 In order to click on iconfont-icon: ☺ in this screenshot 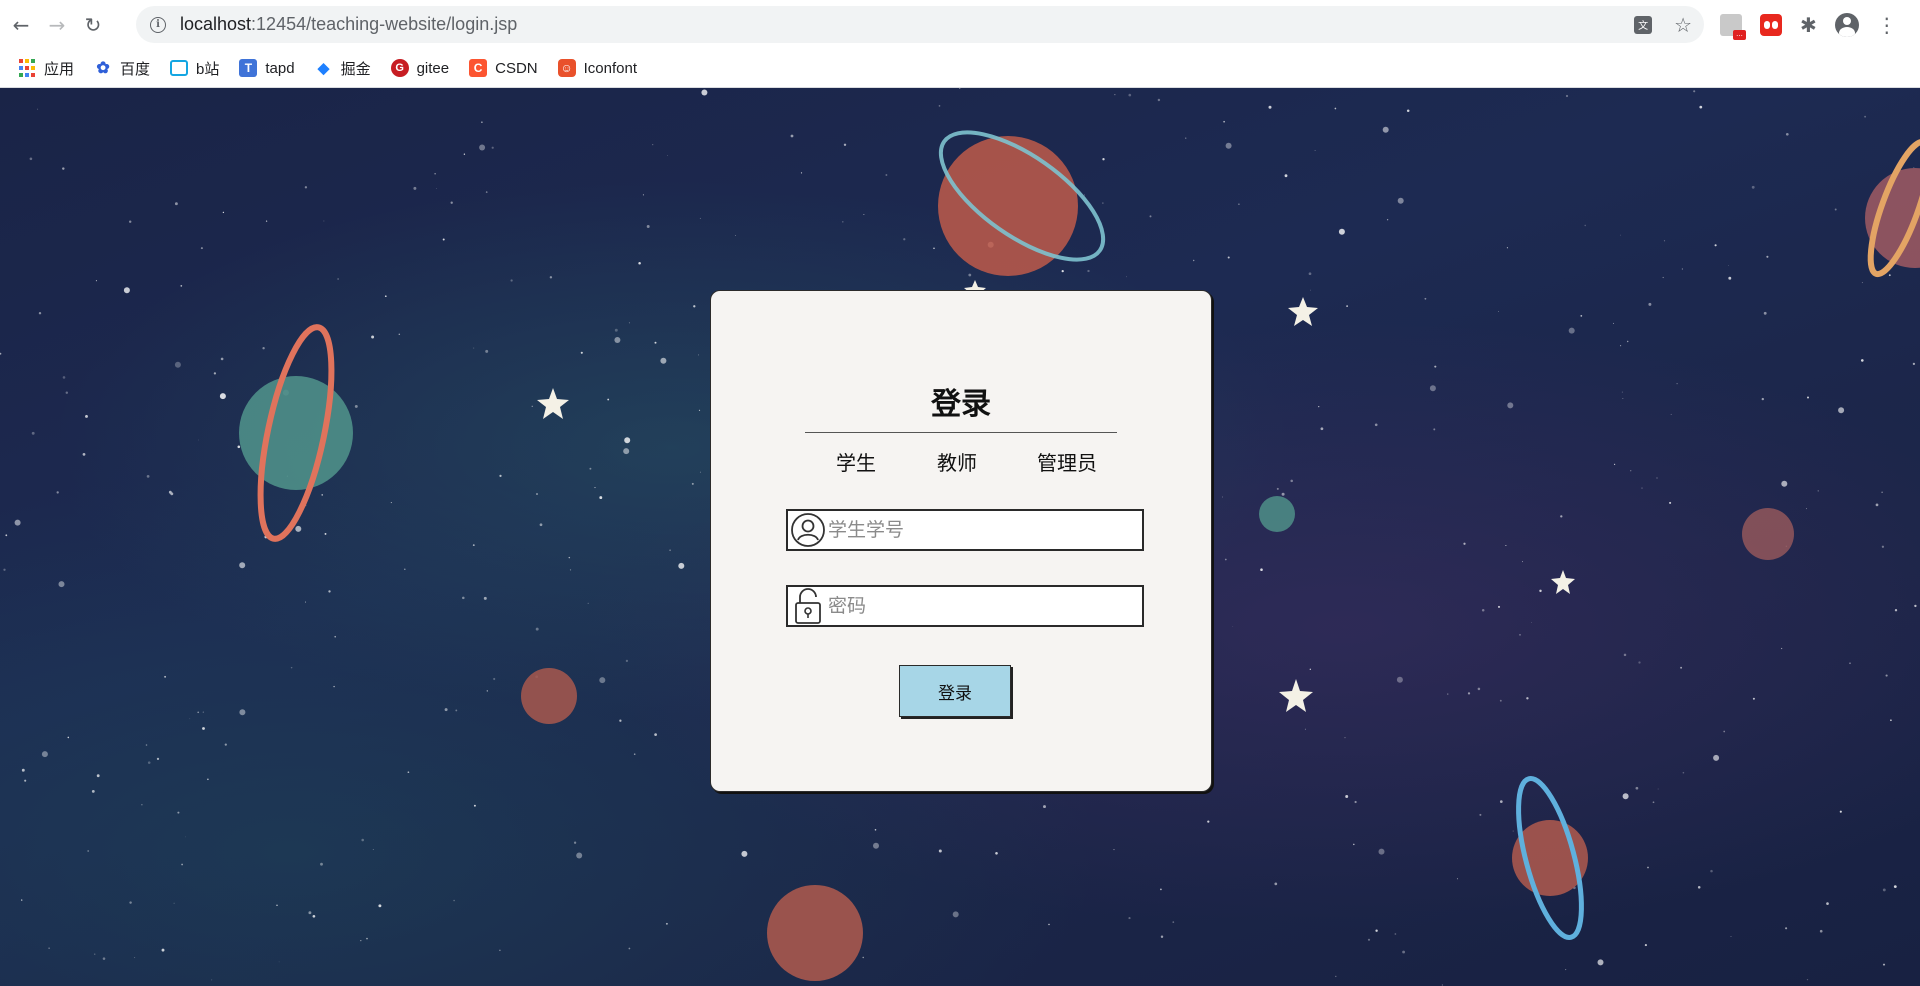, I will do `click(566, 68)`.